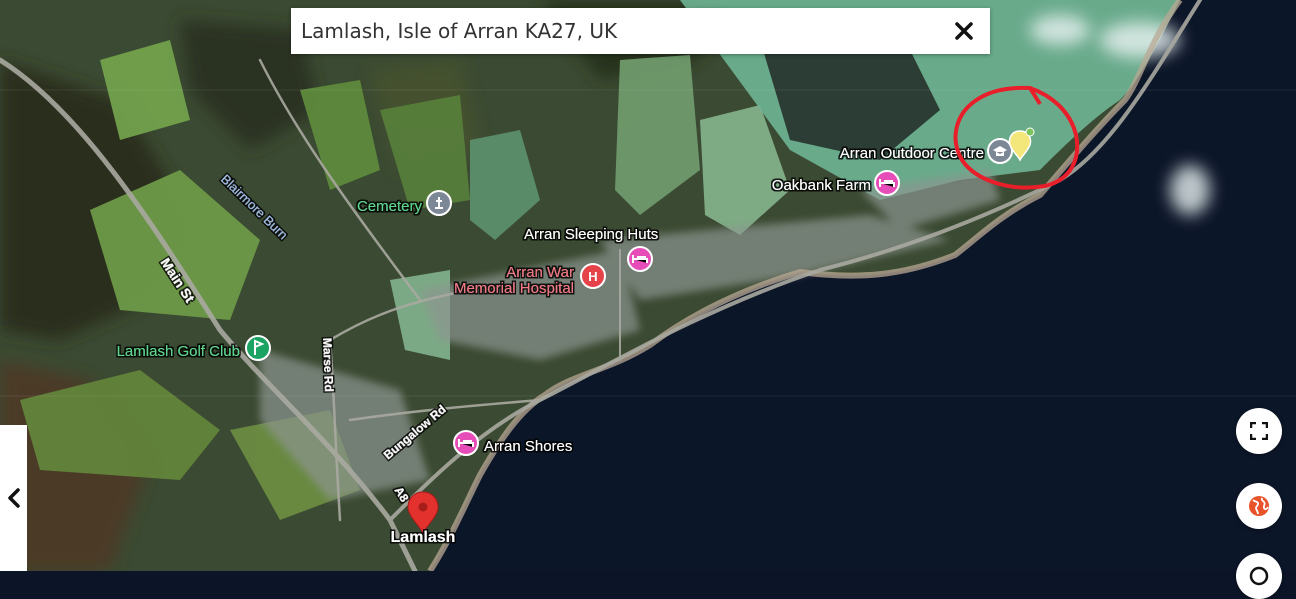 This screenshot has width=1296, height=599. I want to click on place-label: Cemetery, so click(390, 206).